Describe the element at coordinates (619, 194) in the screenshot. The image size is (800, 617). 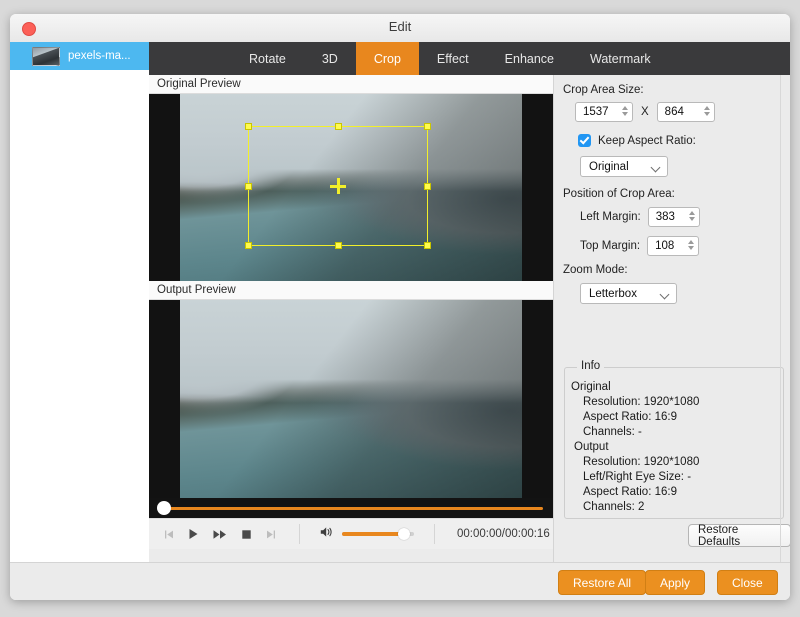
I see `position-of-crop-area-label: Position of Crop Area:` at that location.